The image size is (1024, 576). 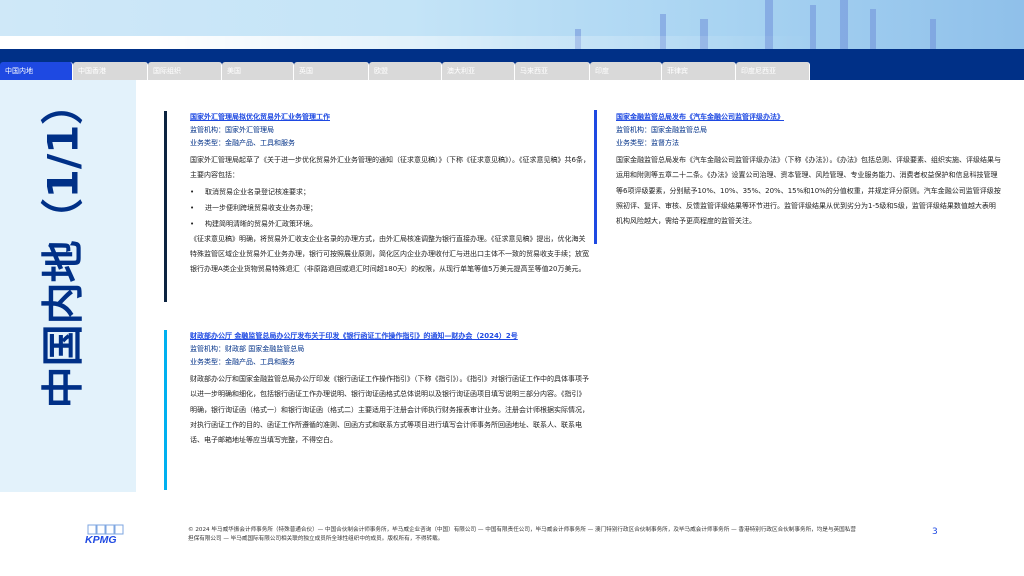 I want to click on article-business-type: 业务类型：监督方法, so click(x=647, y=143).